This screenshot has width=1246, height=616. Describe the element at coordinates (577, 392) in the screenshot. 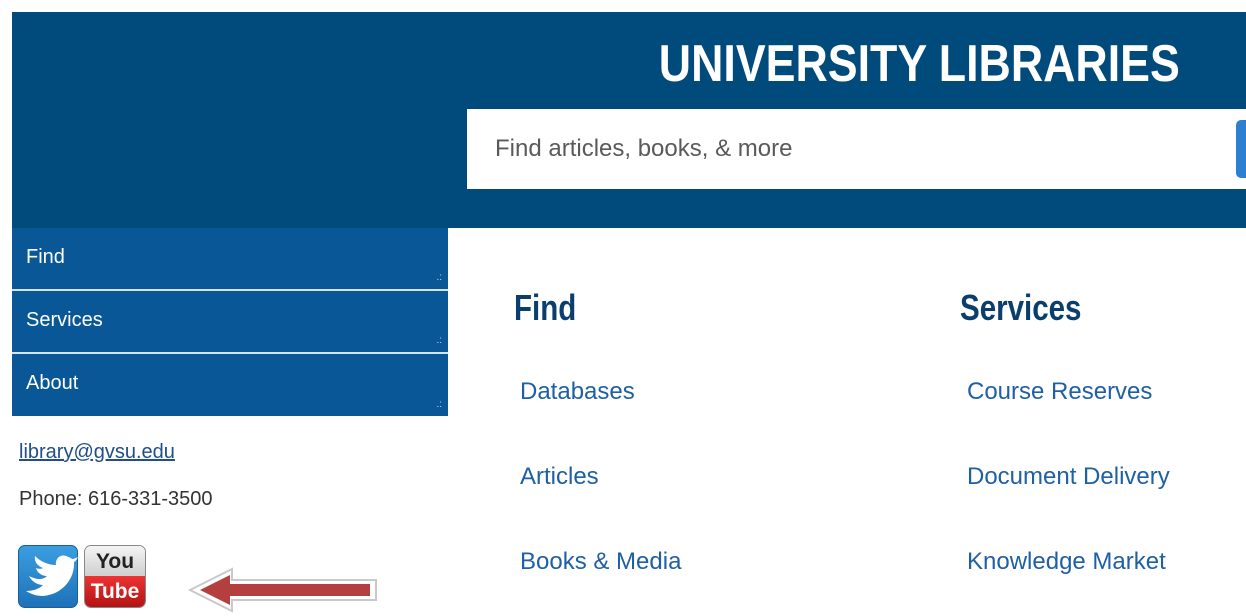

I see `databases-link: Databases` at that location.